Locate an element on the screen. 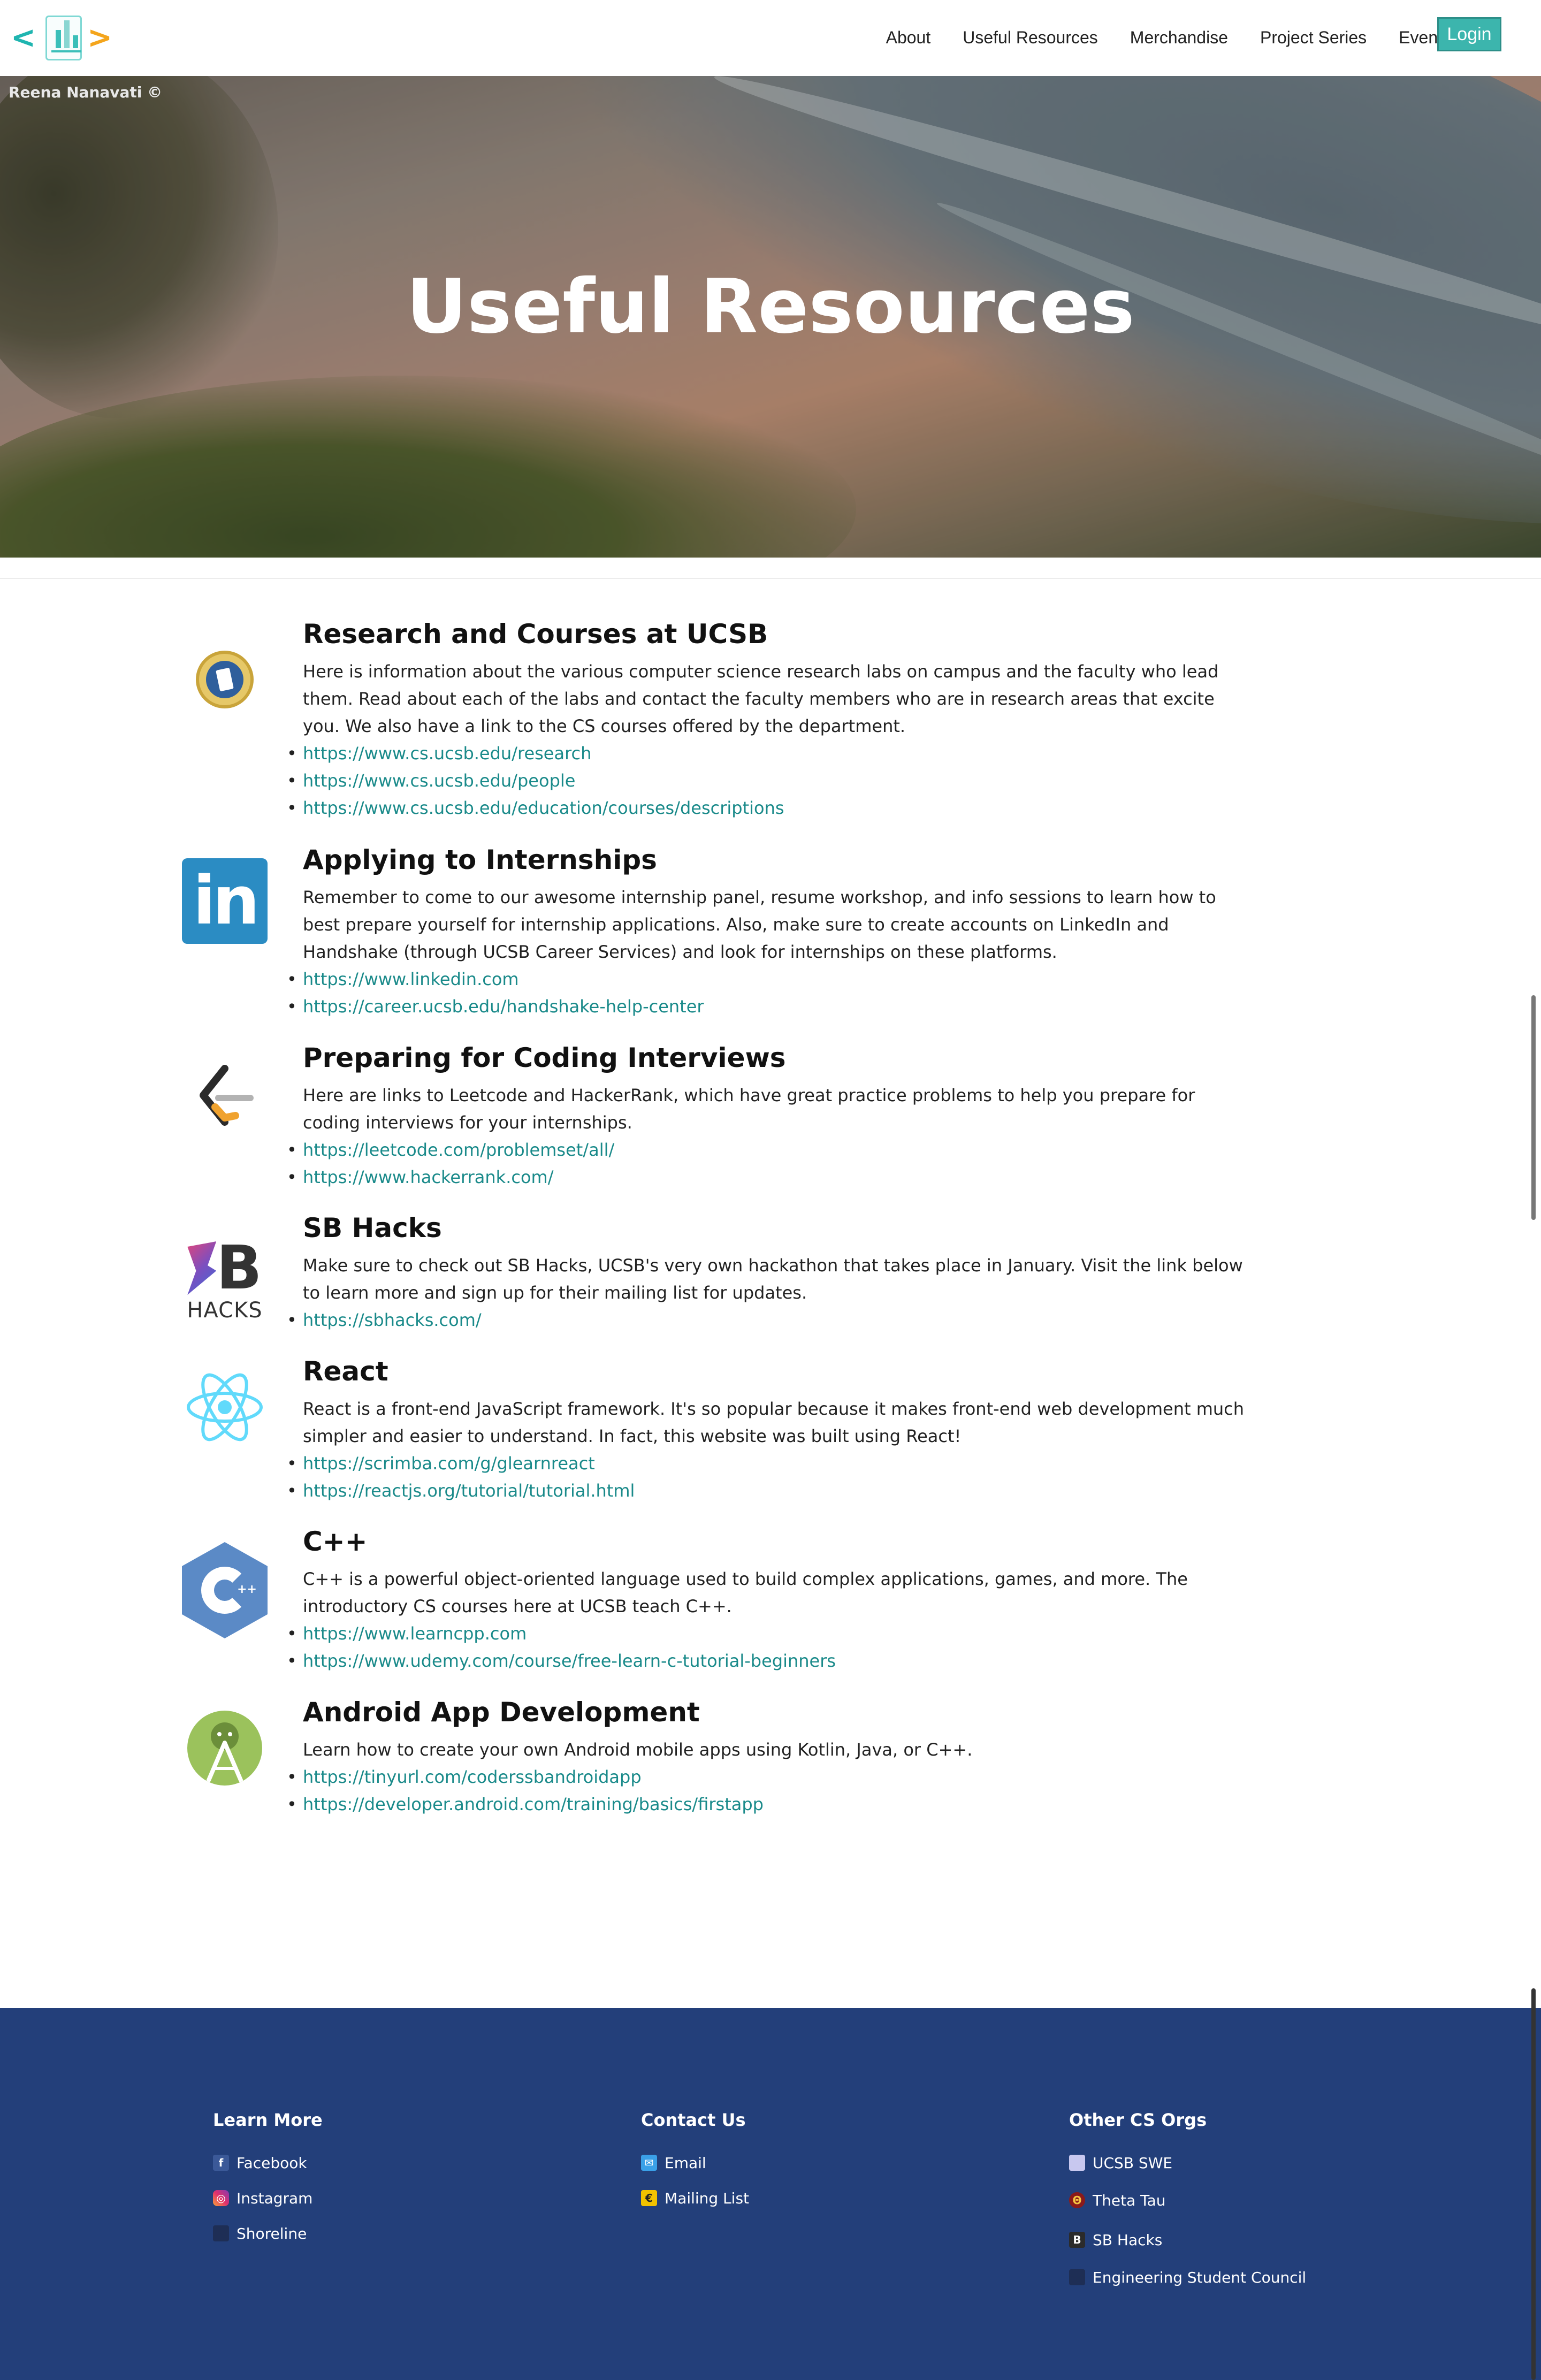 The image size is (1541, 2380). android-studio-icon is located at coordinates (225, 1748).